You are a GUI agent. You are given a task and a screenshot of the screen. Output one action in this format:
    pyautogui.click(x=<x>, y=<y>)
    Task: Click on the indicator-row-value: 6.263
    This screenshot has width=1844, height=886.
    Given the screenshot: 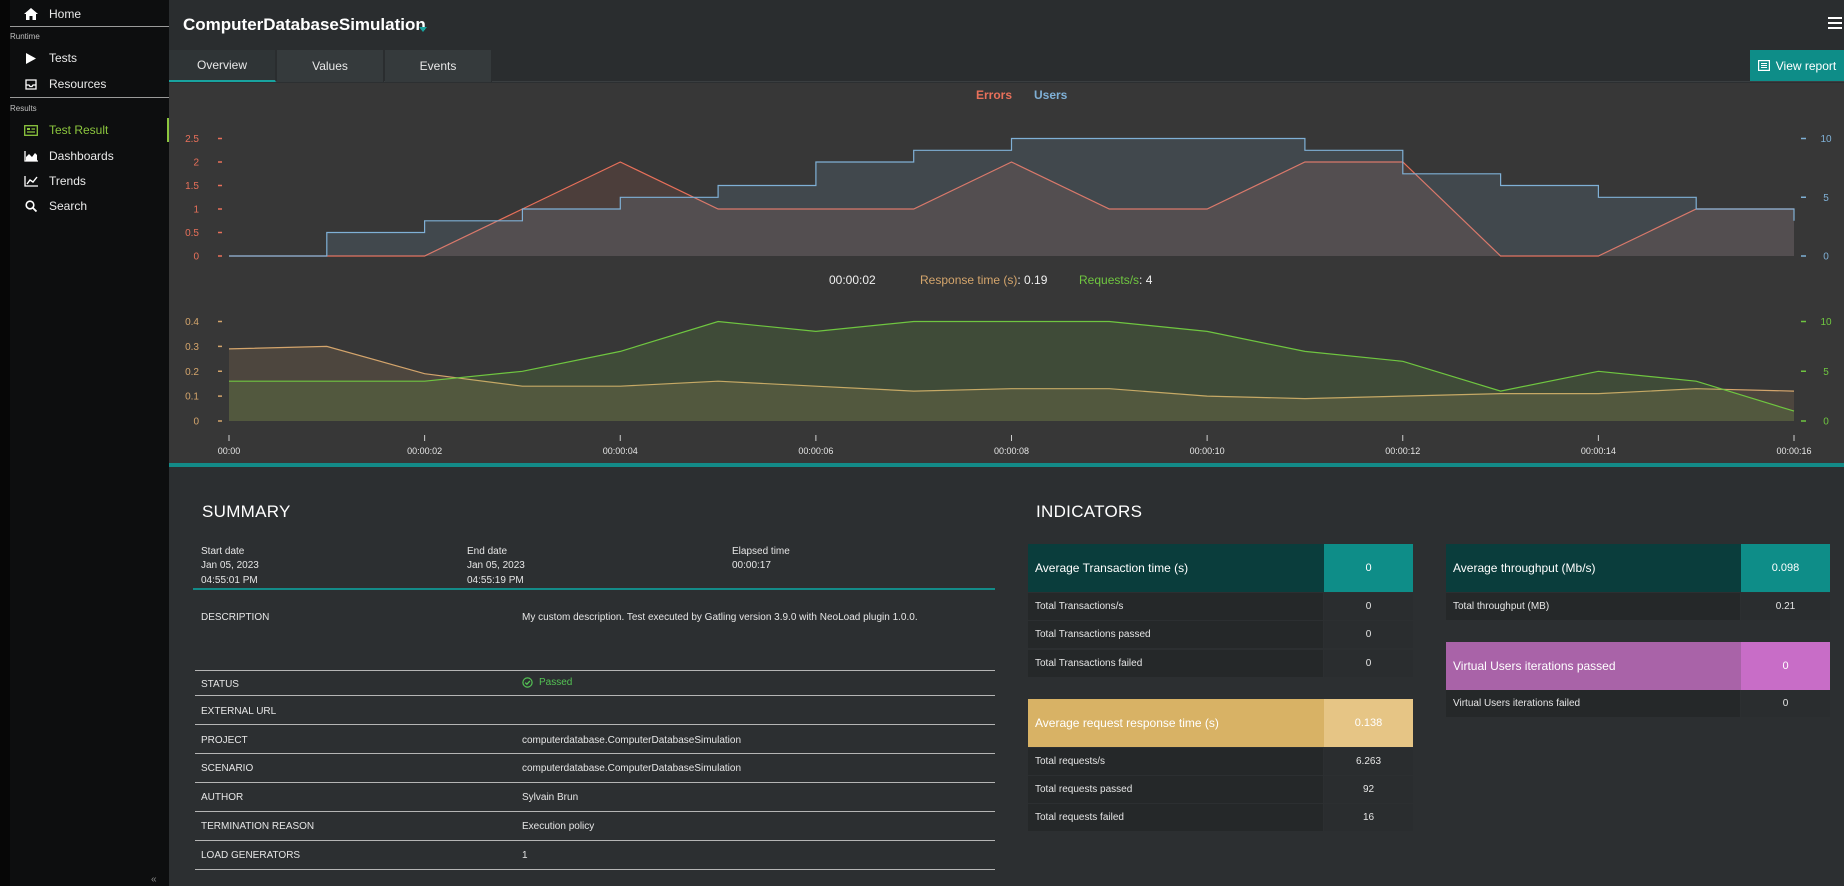 What is the action you would take?
    pyautogui.click(x=1368, y=761)
    